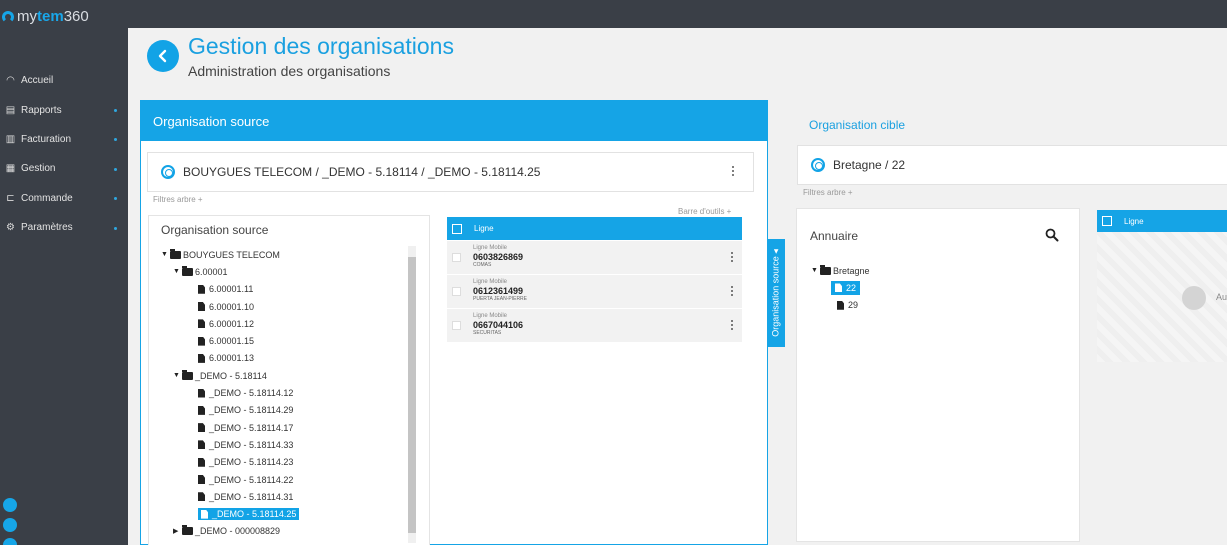  What do you see at coordinates (853, 305) in the screenshot?
I see `annuaire-node-label: 29` at bounding box center [853, 305].